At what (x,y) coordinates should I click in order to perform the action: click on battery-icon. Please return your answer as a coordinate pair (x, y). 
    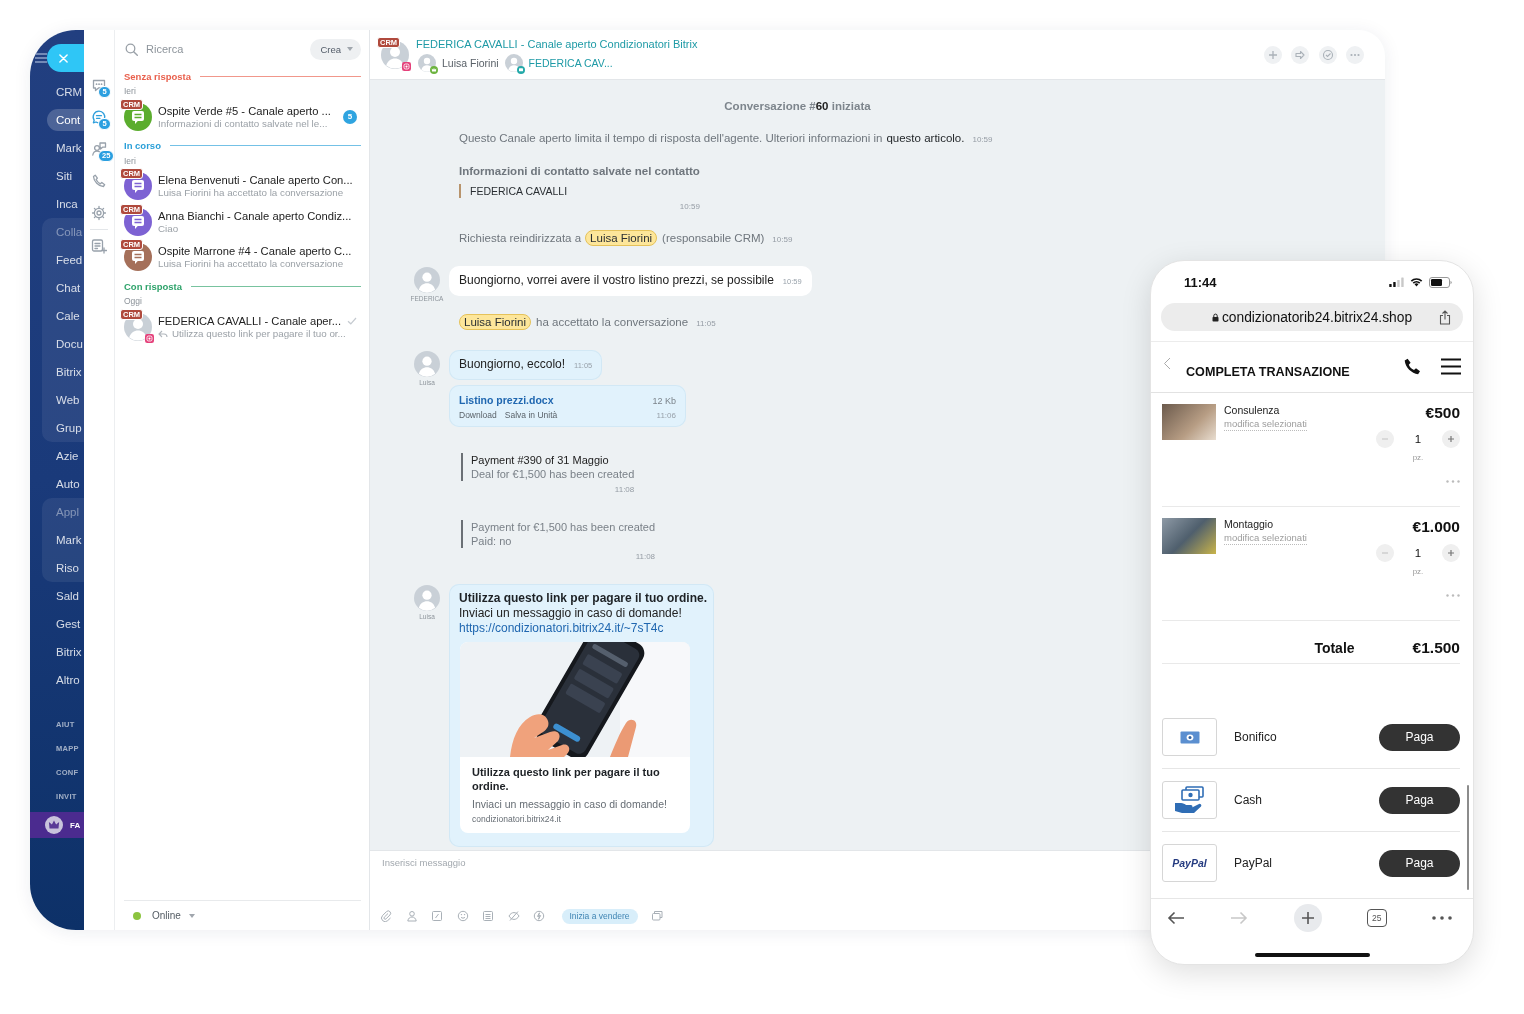
    Looking at the image, I should click on (1440, 282).